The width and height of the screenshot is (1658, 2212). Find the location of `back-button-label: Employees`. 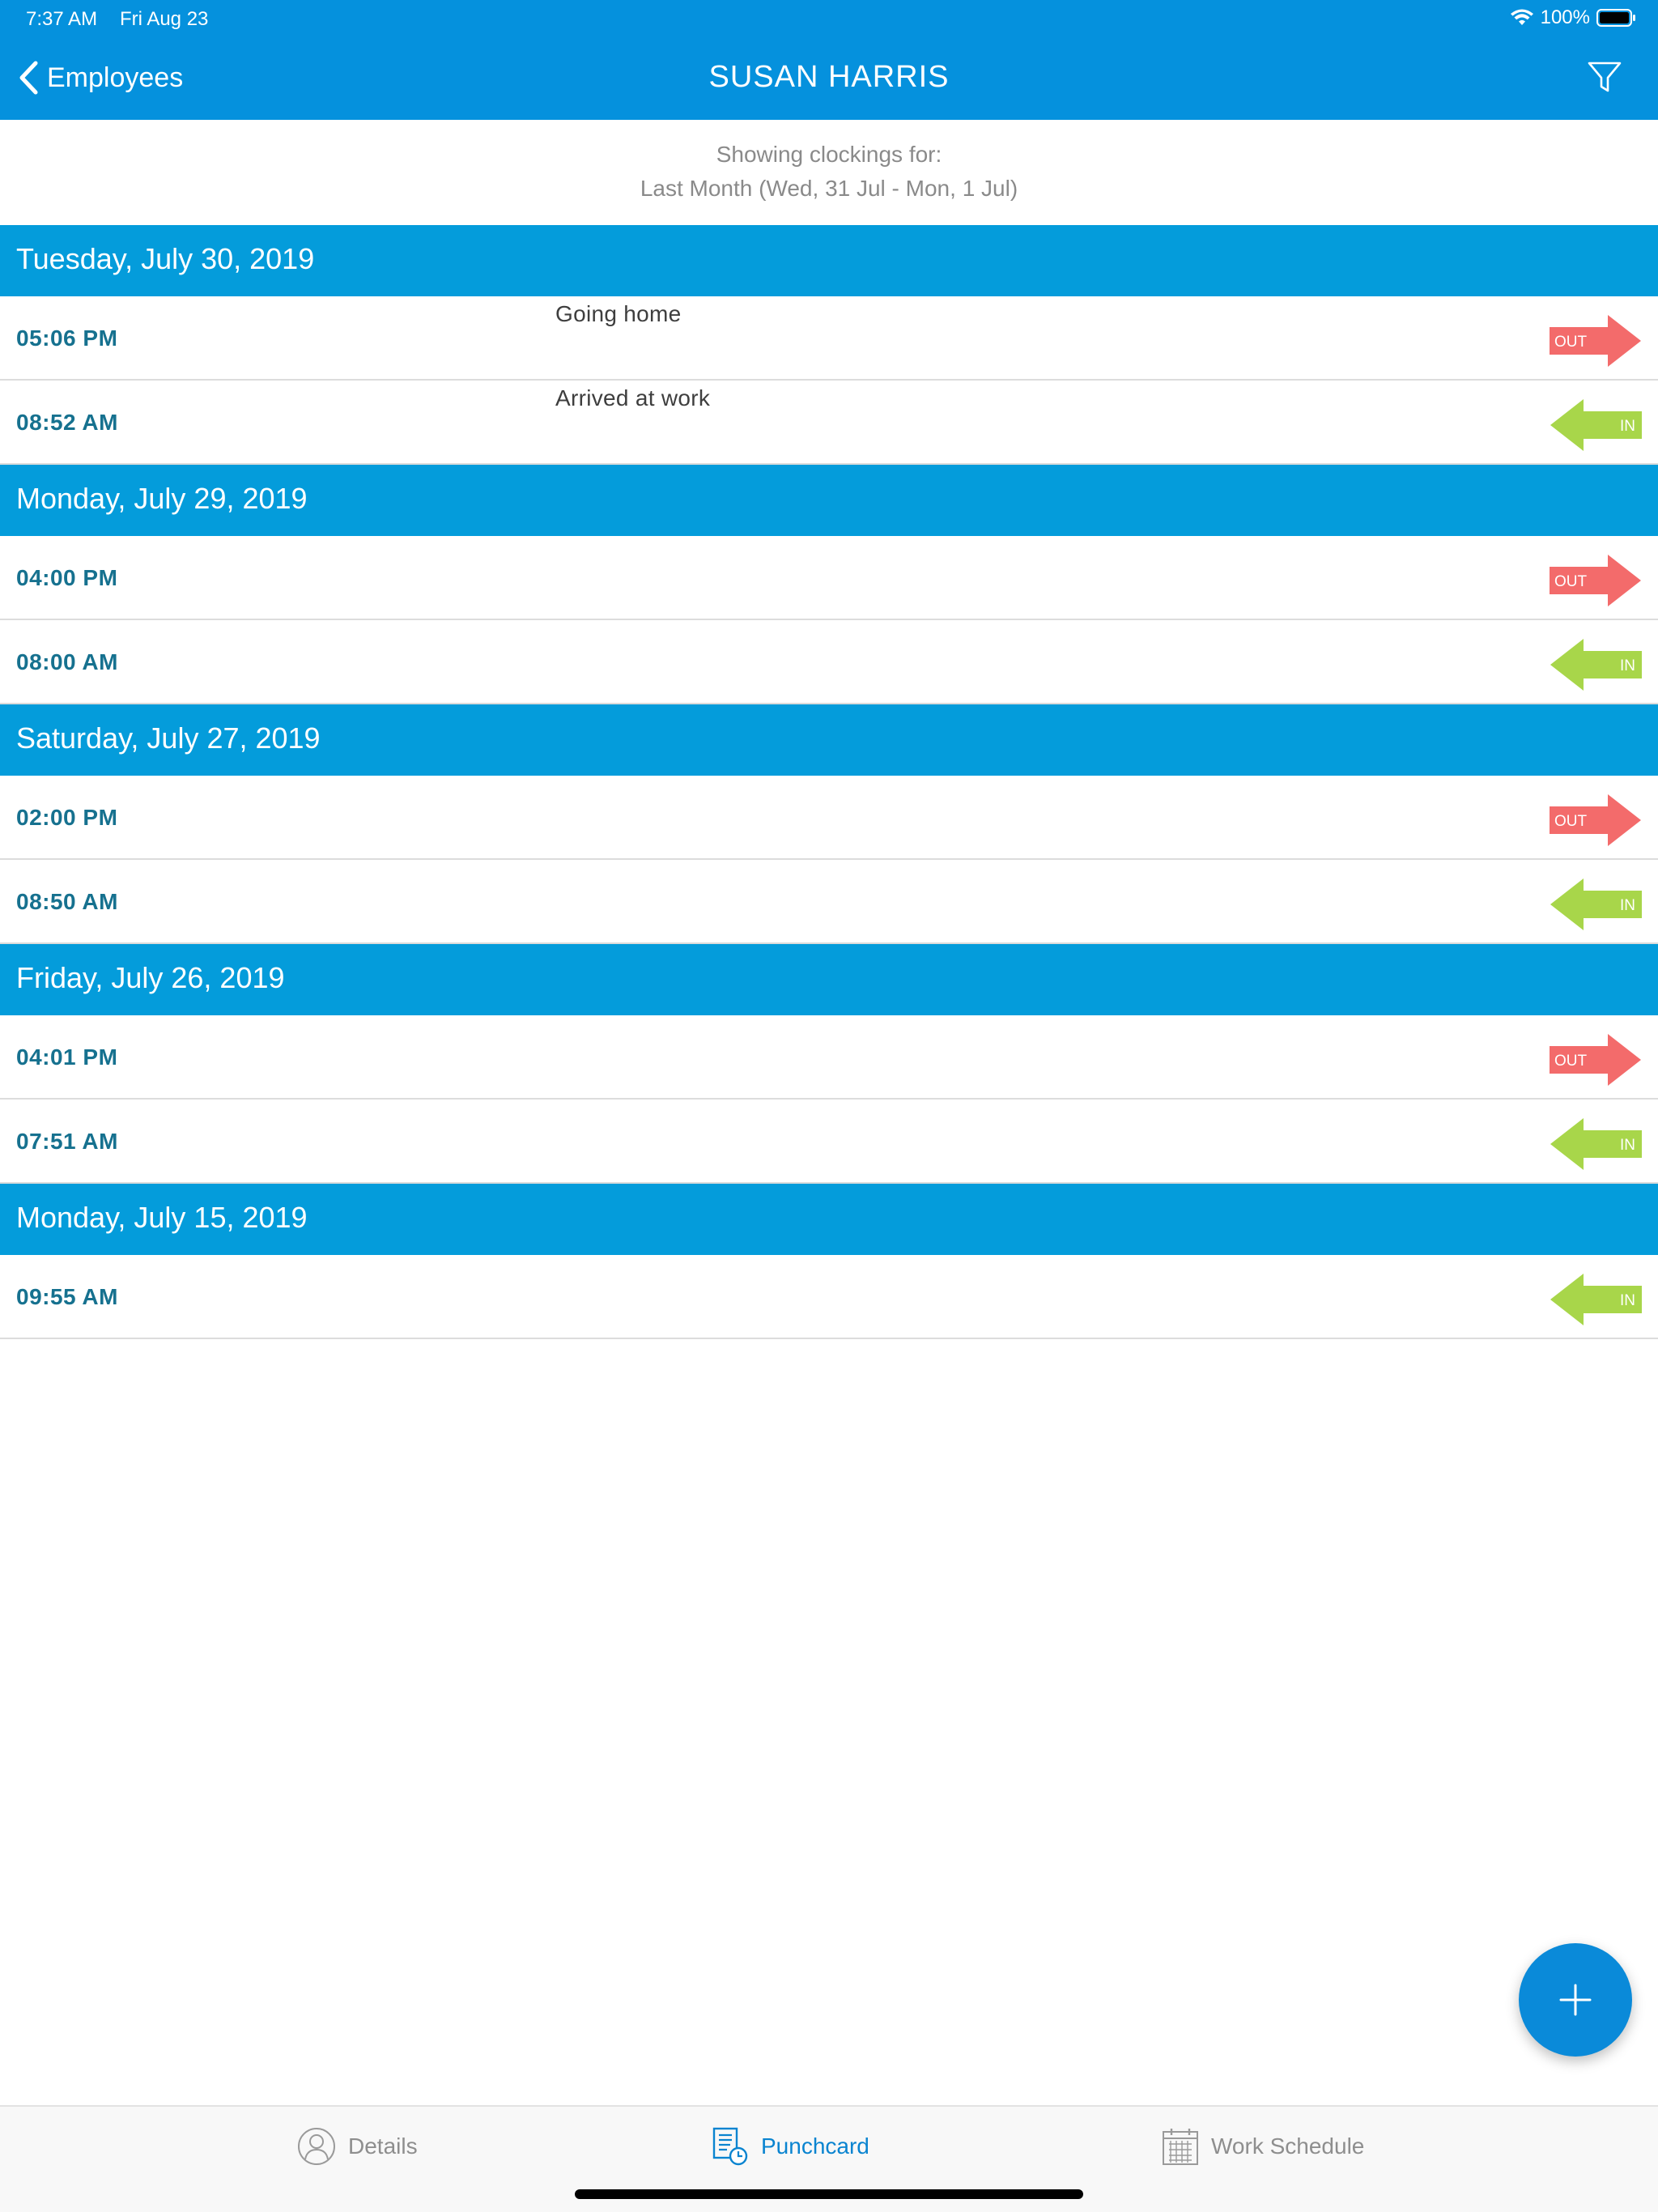

back-button-label: Employees is located at coordinates (115, 77).